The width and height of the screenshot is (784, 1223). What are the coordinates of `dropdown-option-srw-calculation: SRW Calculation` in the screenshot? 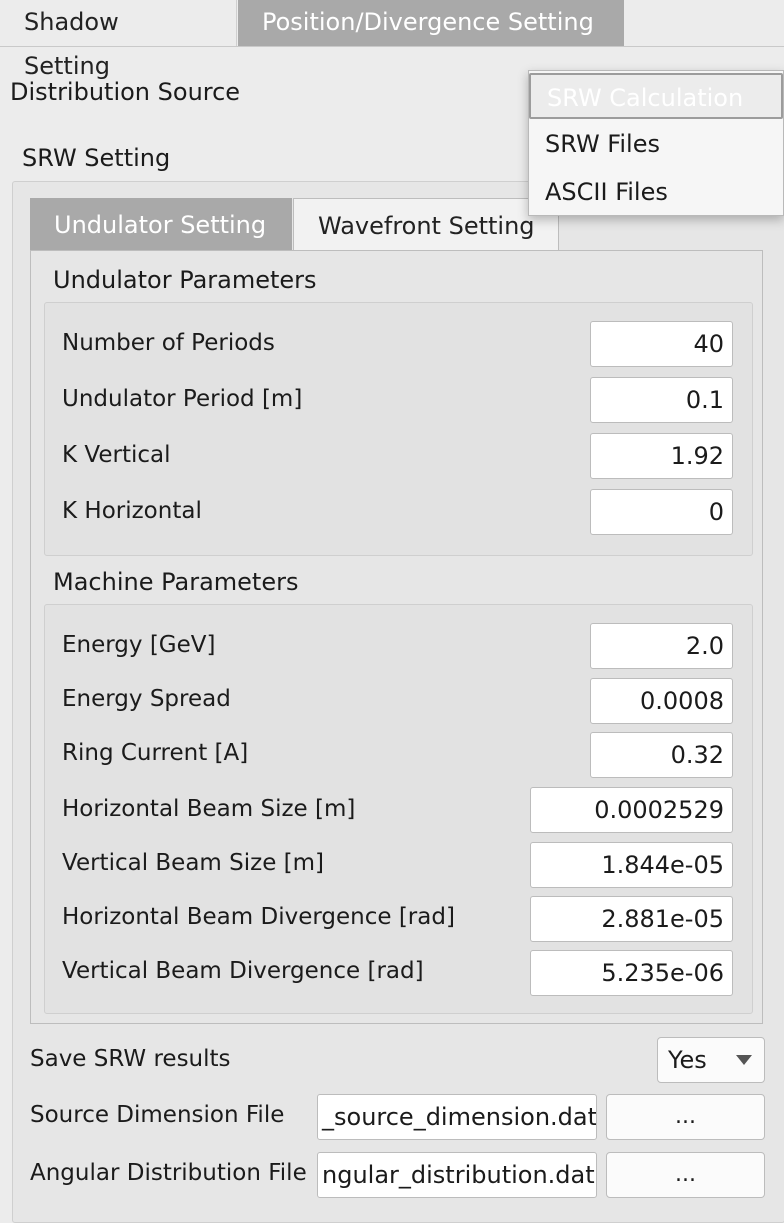 It's located at (656, 96).